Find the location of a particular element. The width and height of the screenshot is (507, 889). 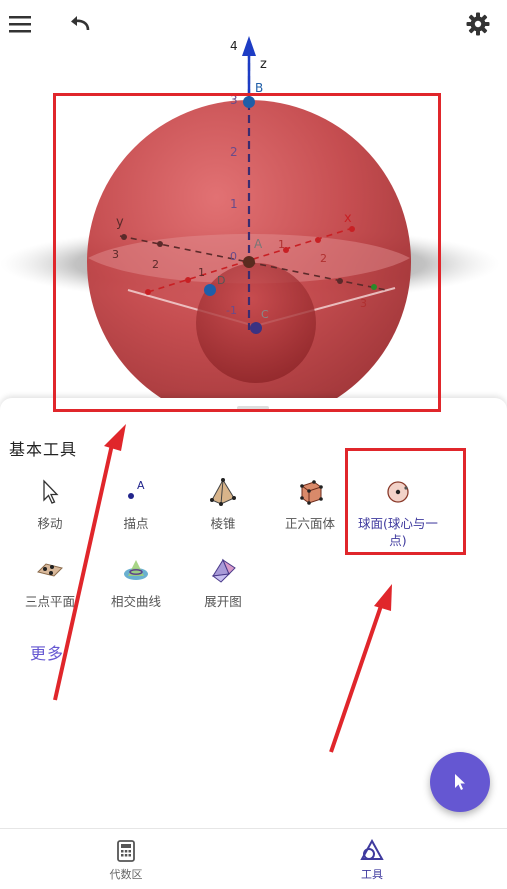

tool-label: 相交曲线 is located at coordinates (135, 601).